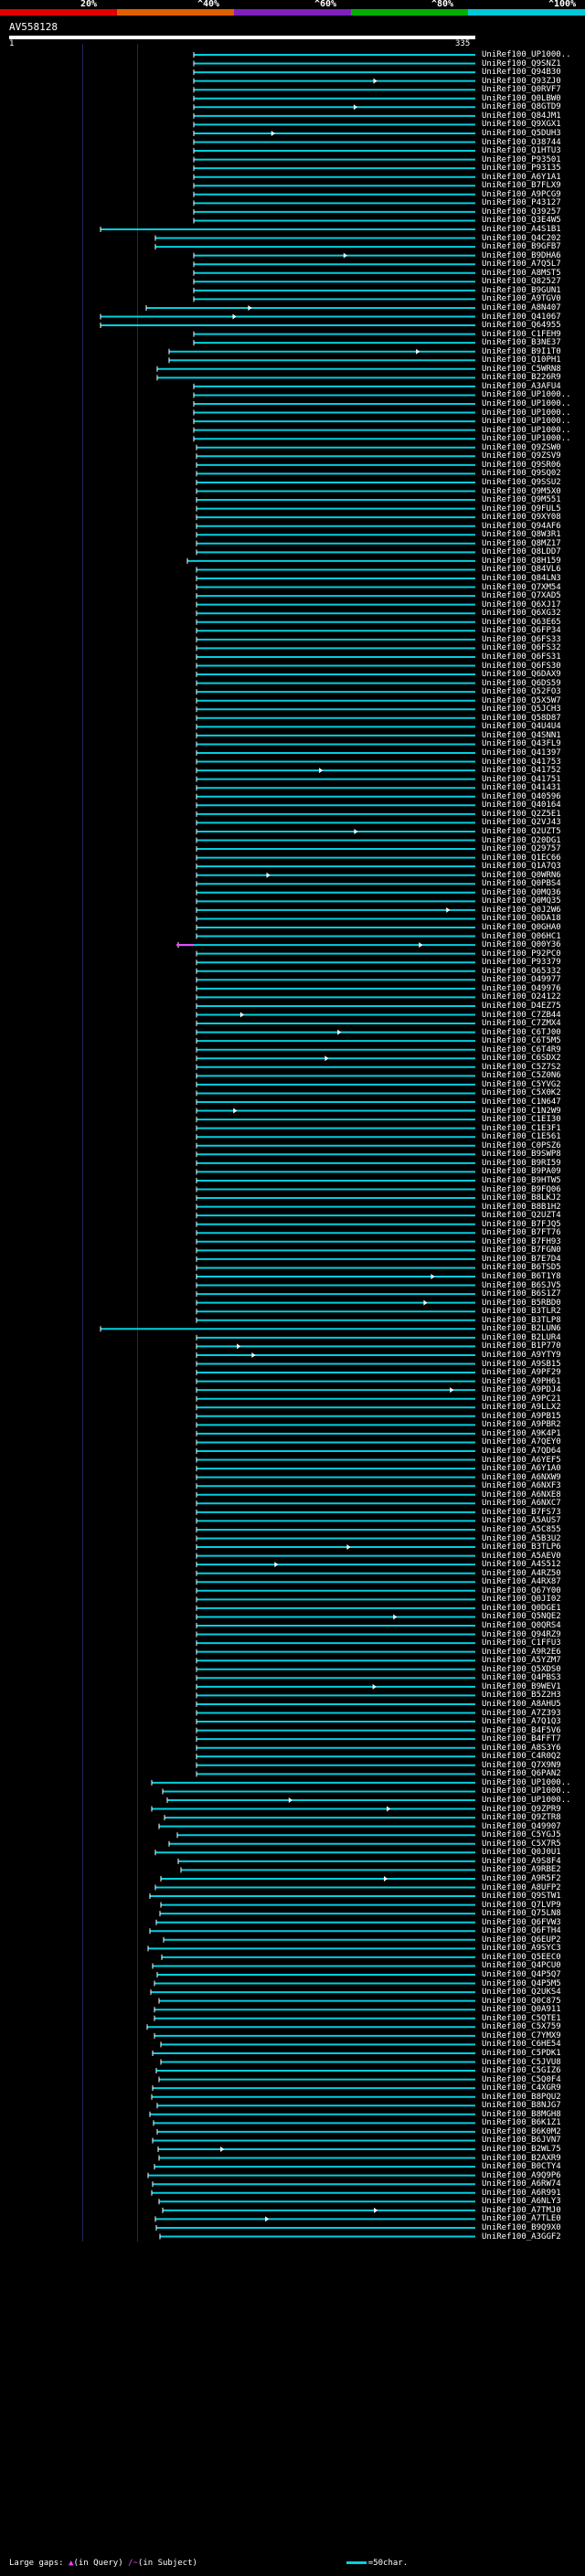 The image size is (585, 2576). Describe the element at coordinates (521, 308) in the screenshot. I see `hit-label: UniRef100_A8N407` at that location.